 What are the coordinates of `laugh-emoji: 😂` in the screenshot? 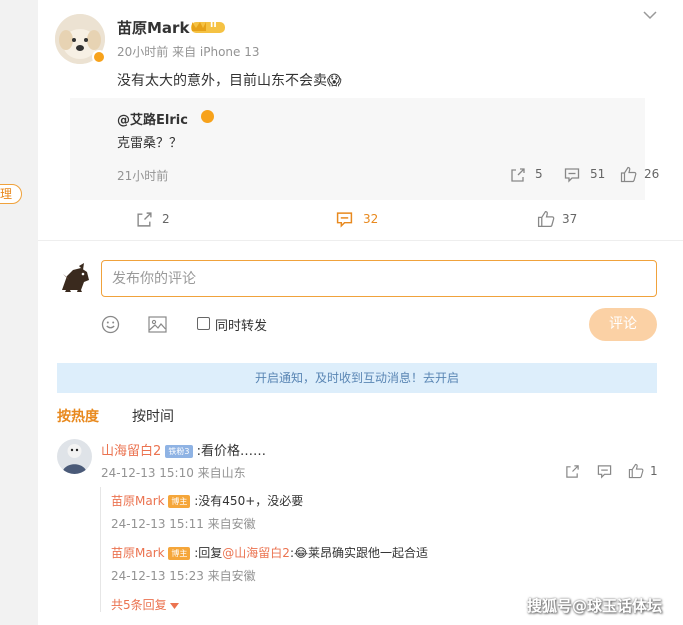 It's located at (301, 553).